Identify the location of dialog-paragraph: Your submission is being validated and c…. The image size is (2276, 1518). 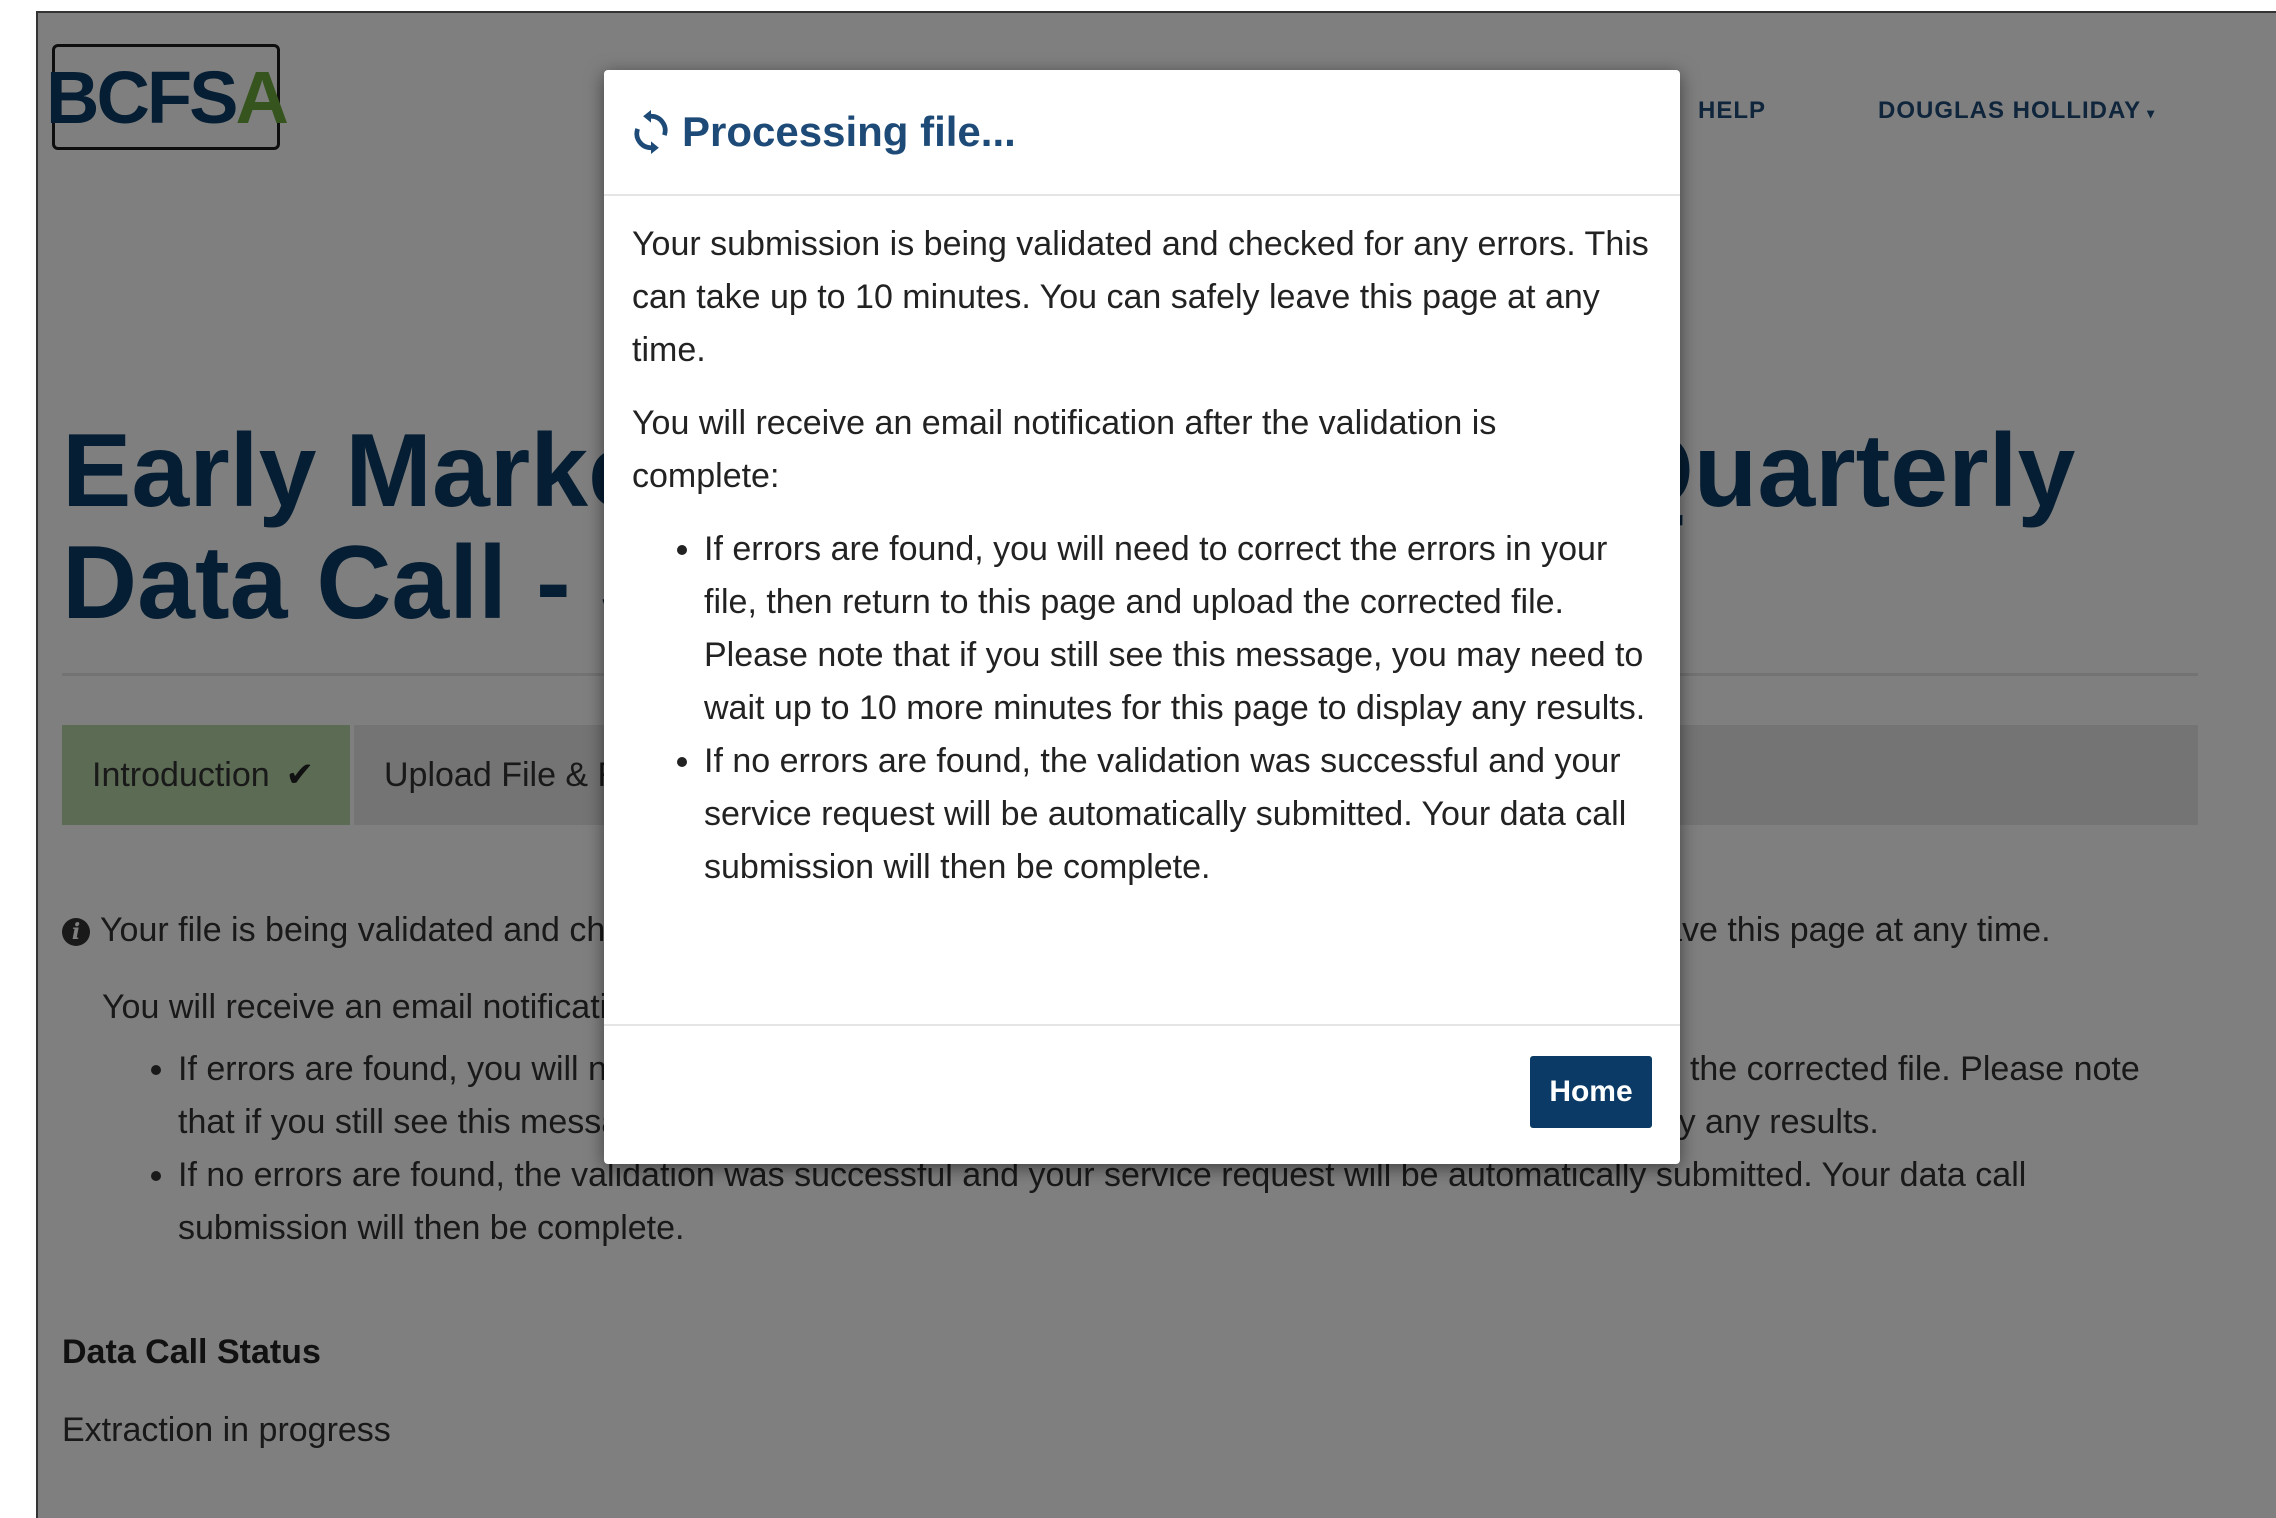
(1140, 297).